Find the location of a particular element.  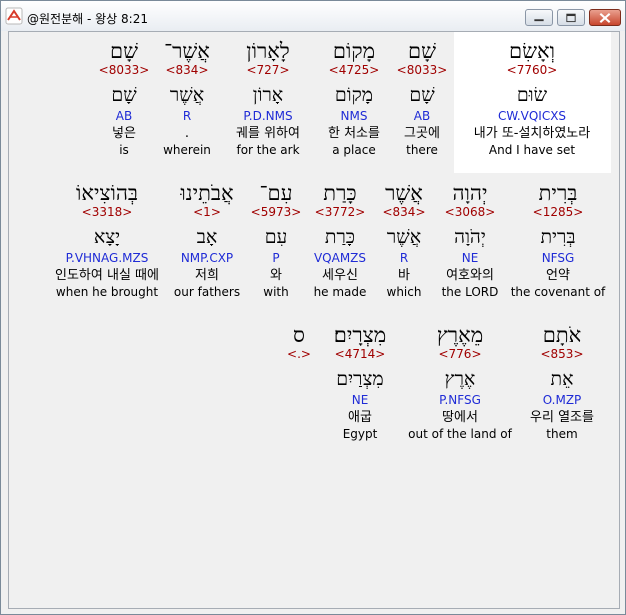

minimize-button is located at coordinates (539, 17).